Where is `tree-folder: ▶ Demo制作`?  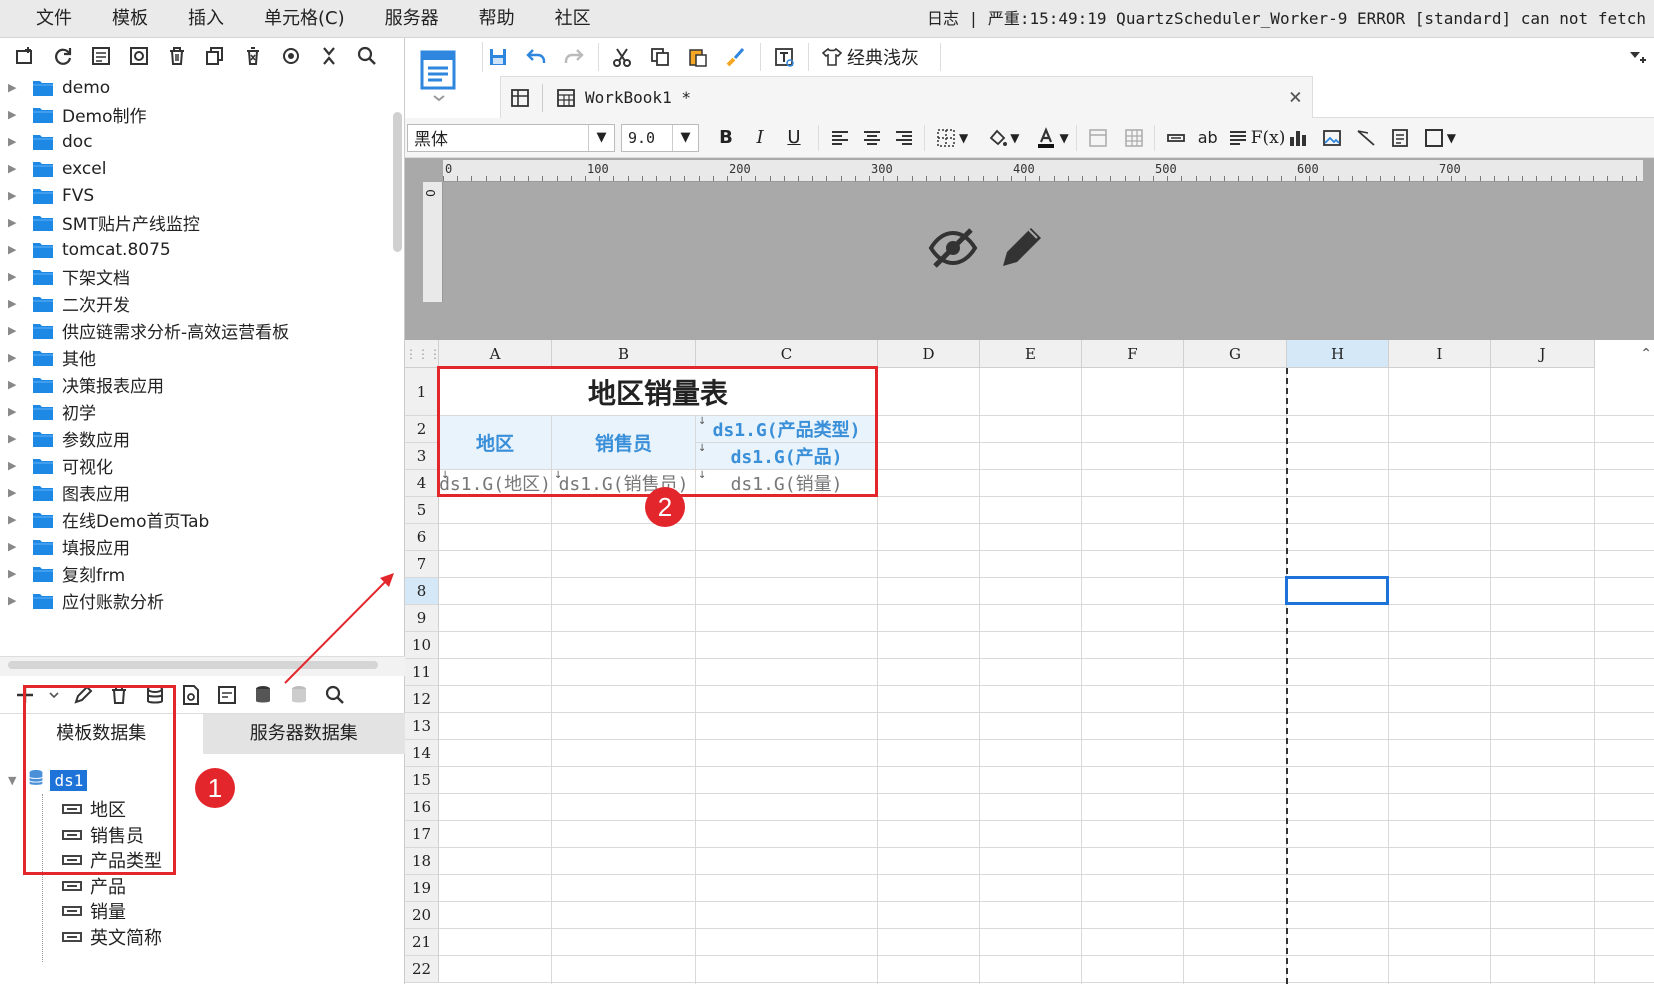 tree-folder: ▶ Demo制作 is located at coordinates (196, 114).